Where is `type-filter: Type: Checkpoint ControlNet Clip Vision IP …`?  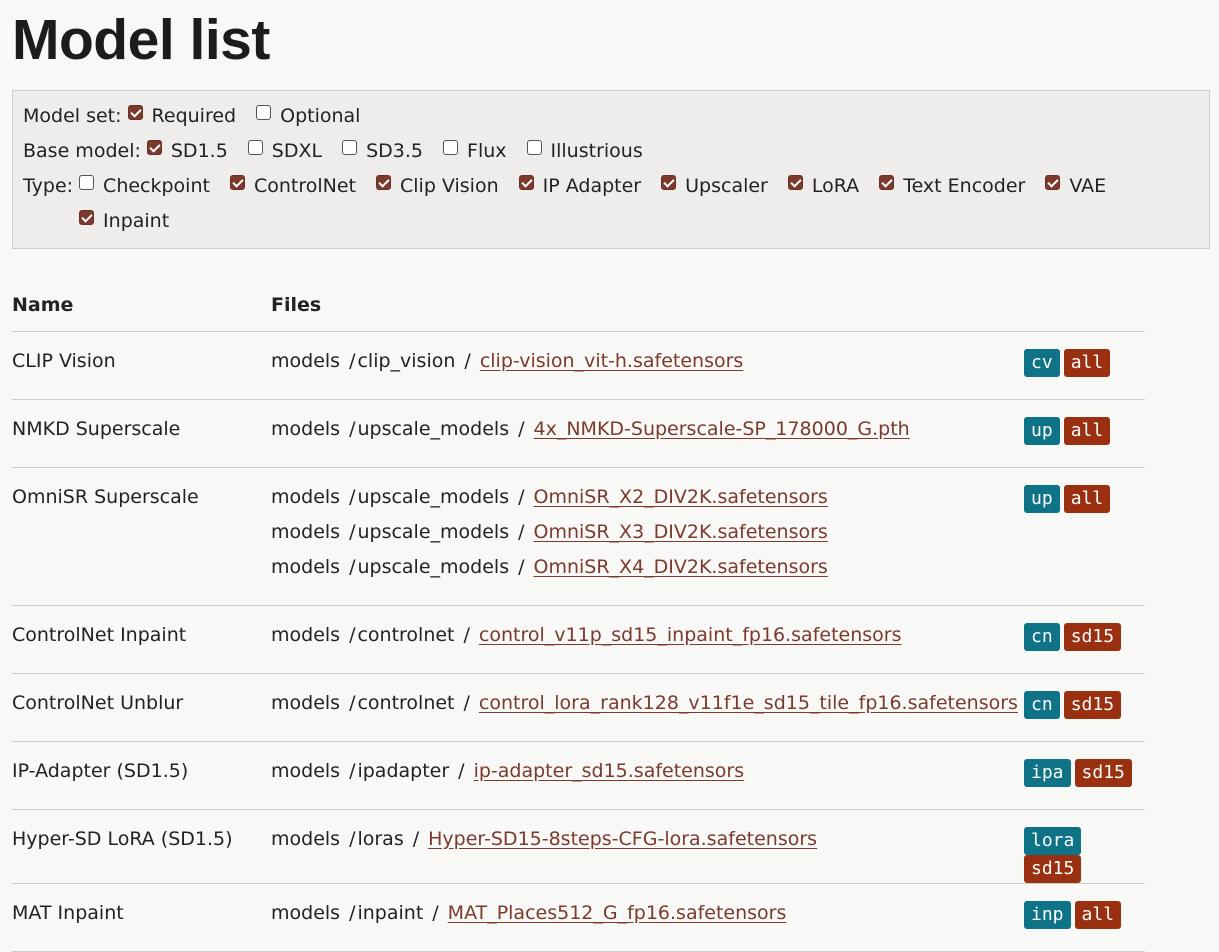 type-filter: Type: Checkpoint ControlNet Clip Vision IP … is located at coordinates (611, 204).